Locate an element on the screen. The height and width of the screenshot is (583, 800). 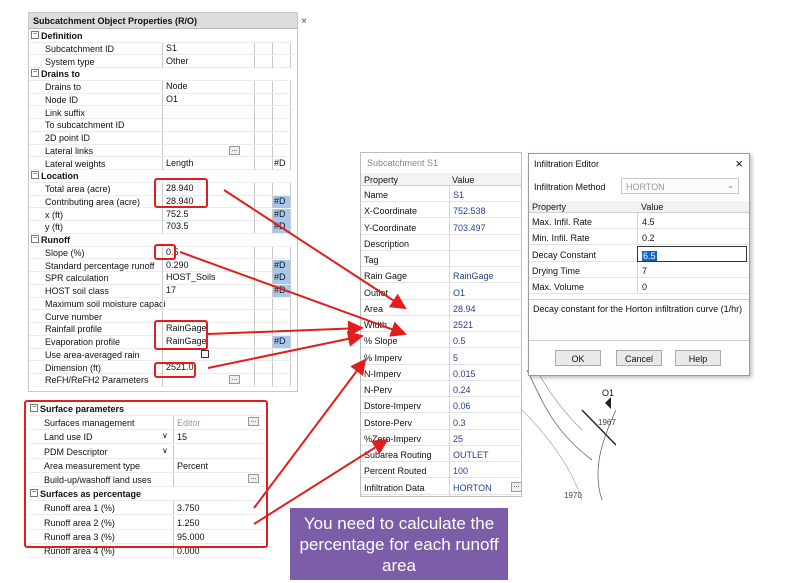
infiltration-row: Max. Volume 0 is located at coordinates (639, 286).